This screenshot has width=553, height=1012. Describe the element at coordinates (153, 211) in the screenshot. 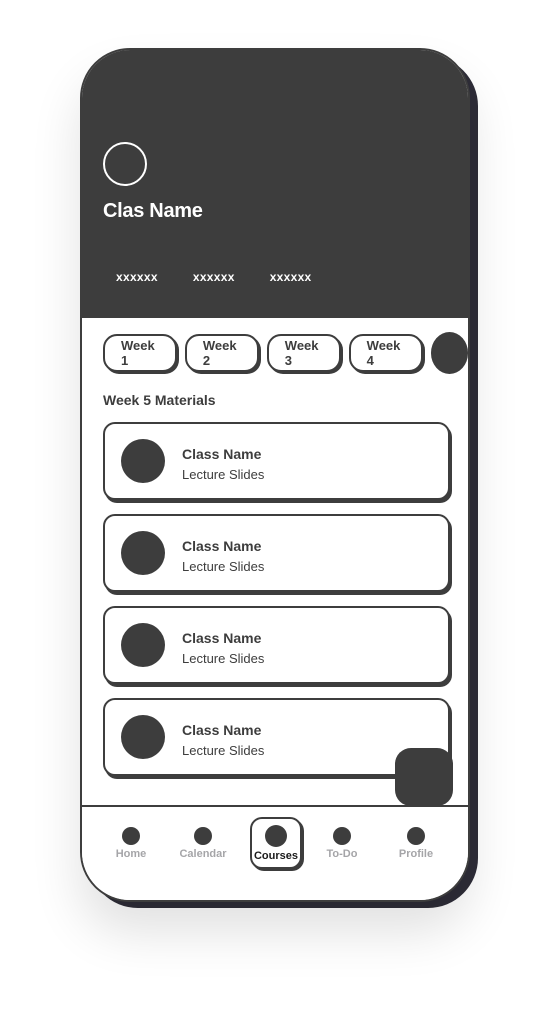

I see `class-title: Clas Name` at that location.